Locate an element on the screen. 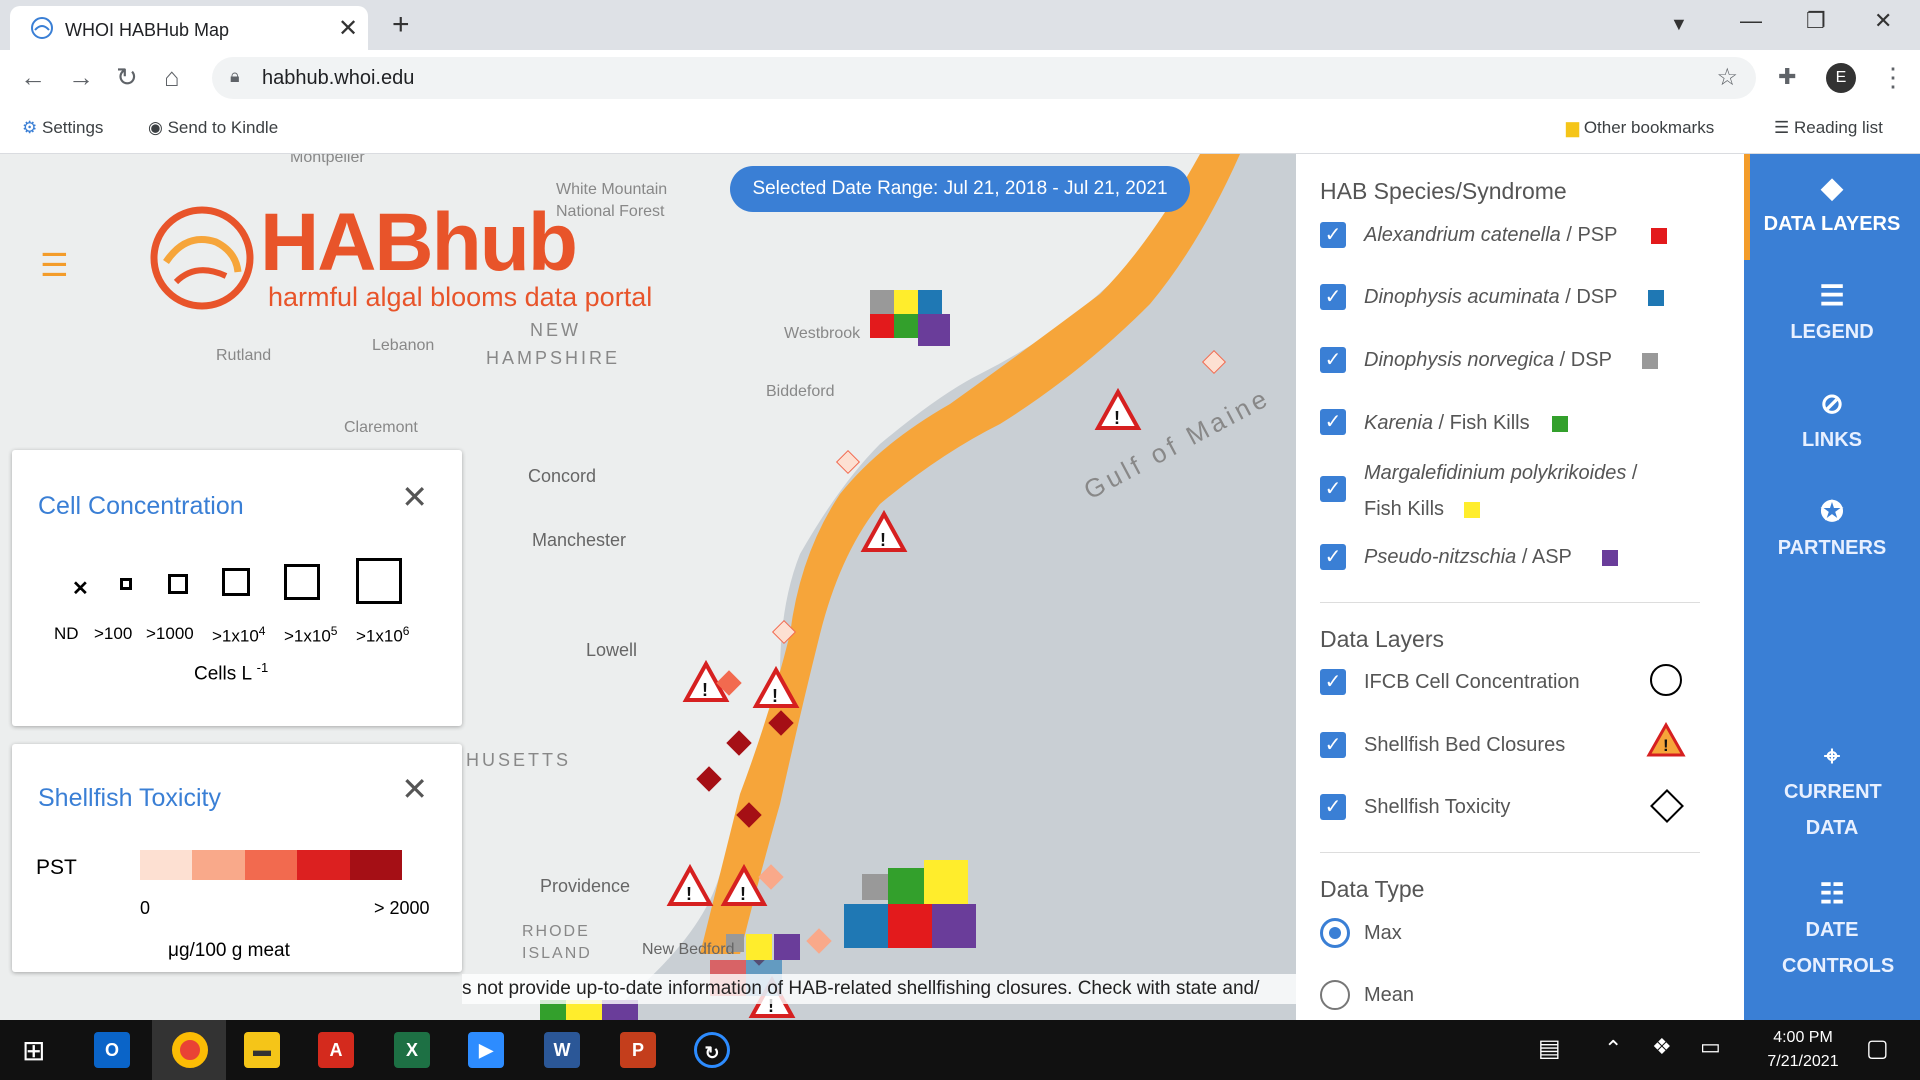  nav-current-data: ⌖ CURRENT DATA is located at coordinates (1832, 792).